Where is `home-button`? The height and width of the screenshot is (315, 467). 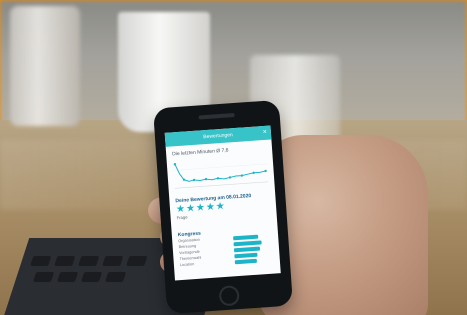
home-button is located at coordinates (229, 296).